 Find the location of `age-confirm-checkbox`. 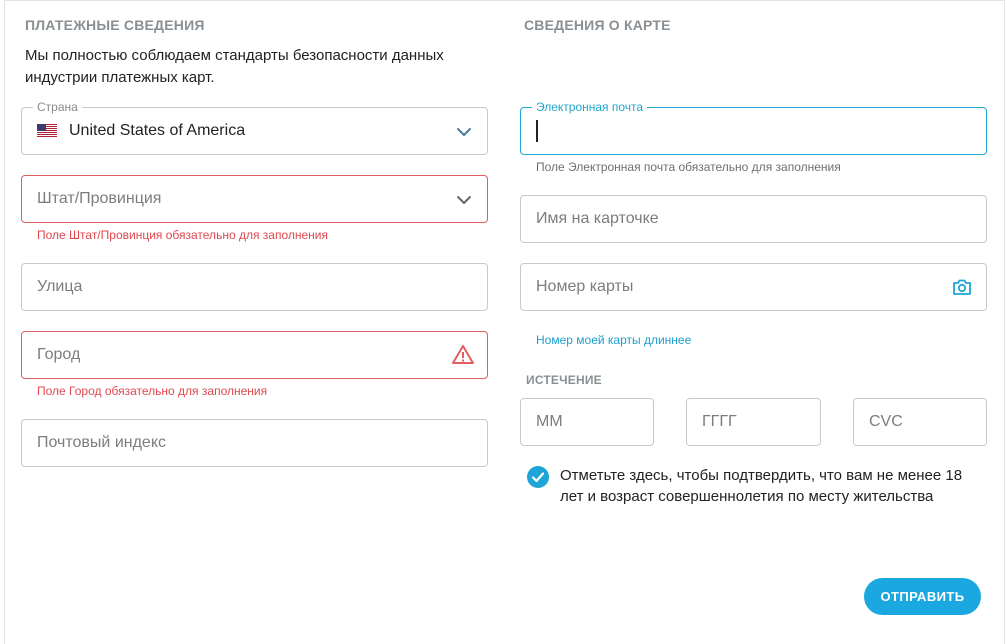

age-confirm-checkbox is located at coordinates (538, 477).